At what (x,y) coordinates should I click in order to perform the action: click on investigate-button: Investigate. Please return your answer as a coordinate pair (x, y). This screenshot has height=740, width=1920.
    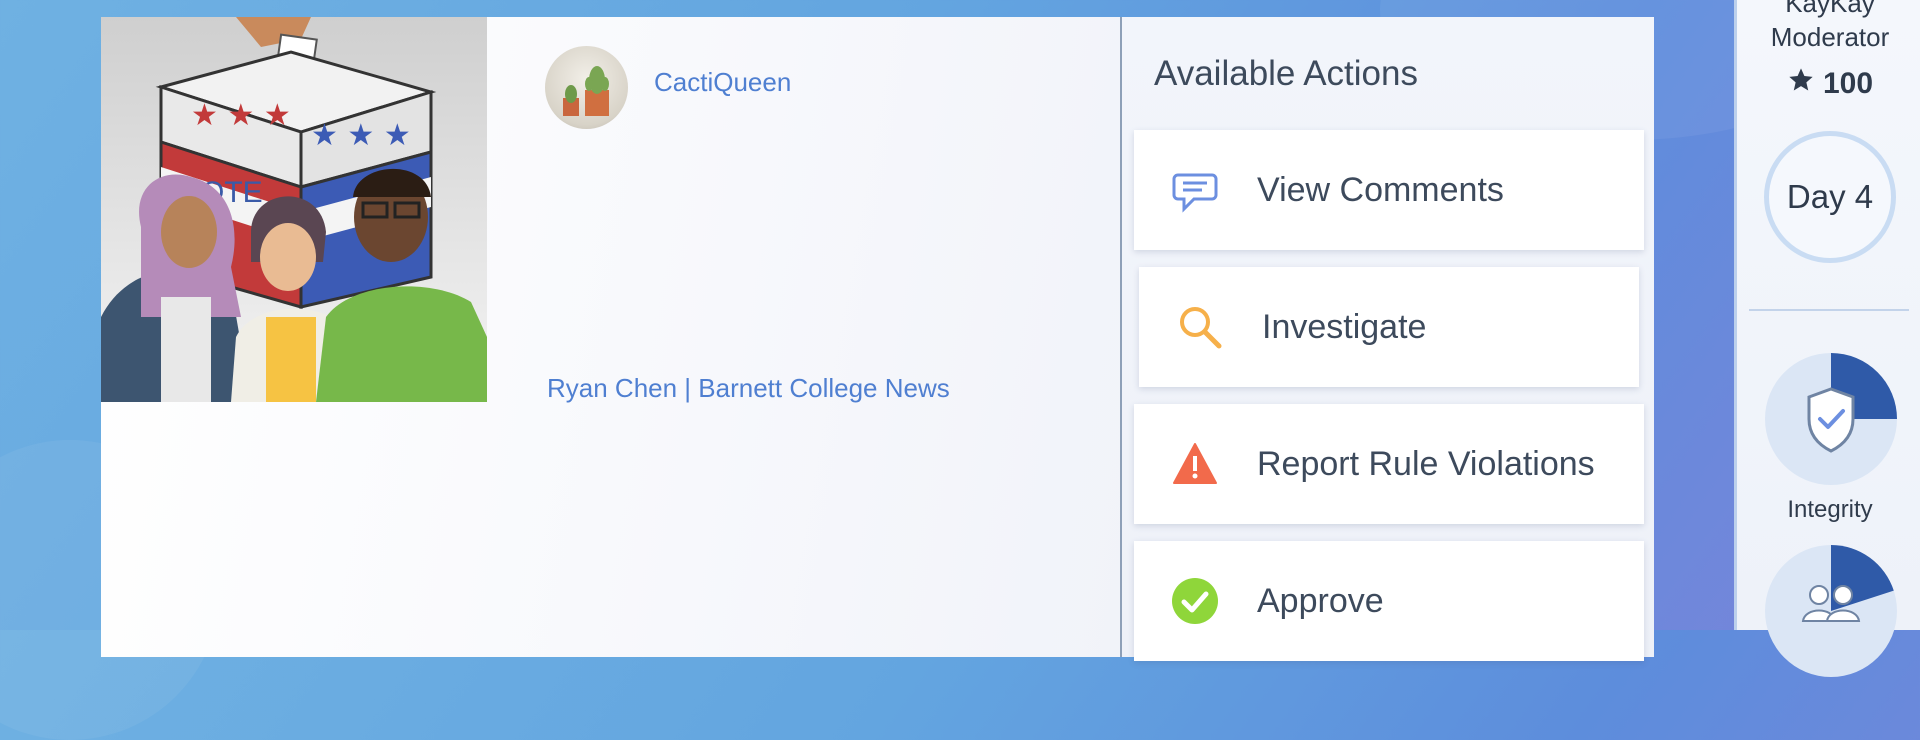
    Looking at the image, I should click on (1389, 327).